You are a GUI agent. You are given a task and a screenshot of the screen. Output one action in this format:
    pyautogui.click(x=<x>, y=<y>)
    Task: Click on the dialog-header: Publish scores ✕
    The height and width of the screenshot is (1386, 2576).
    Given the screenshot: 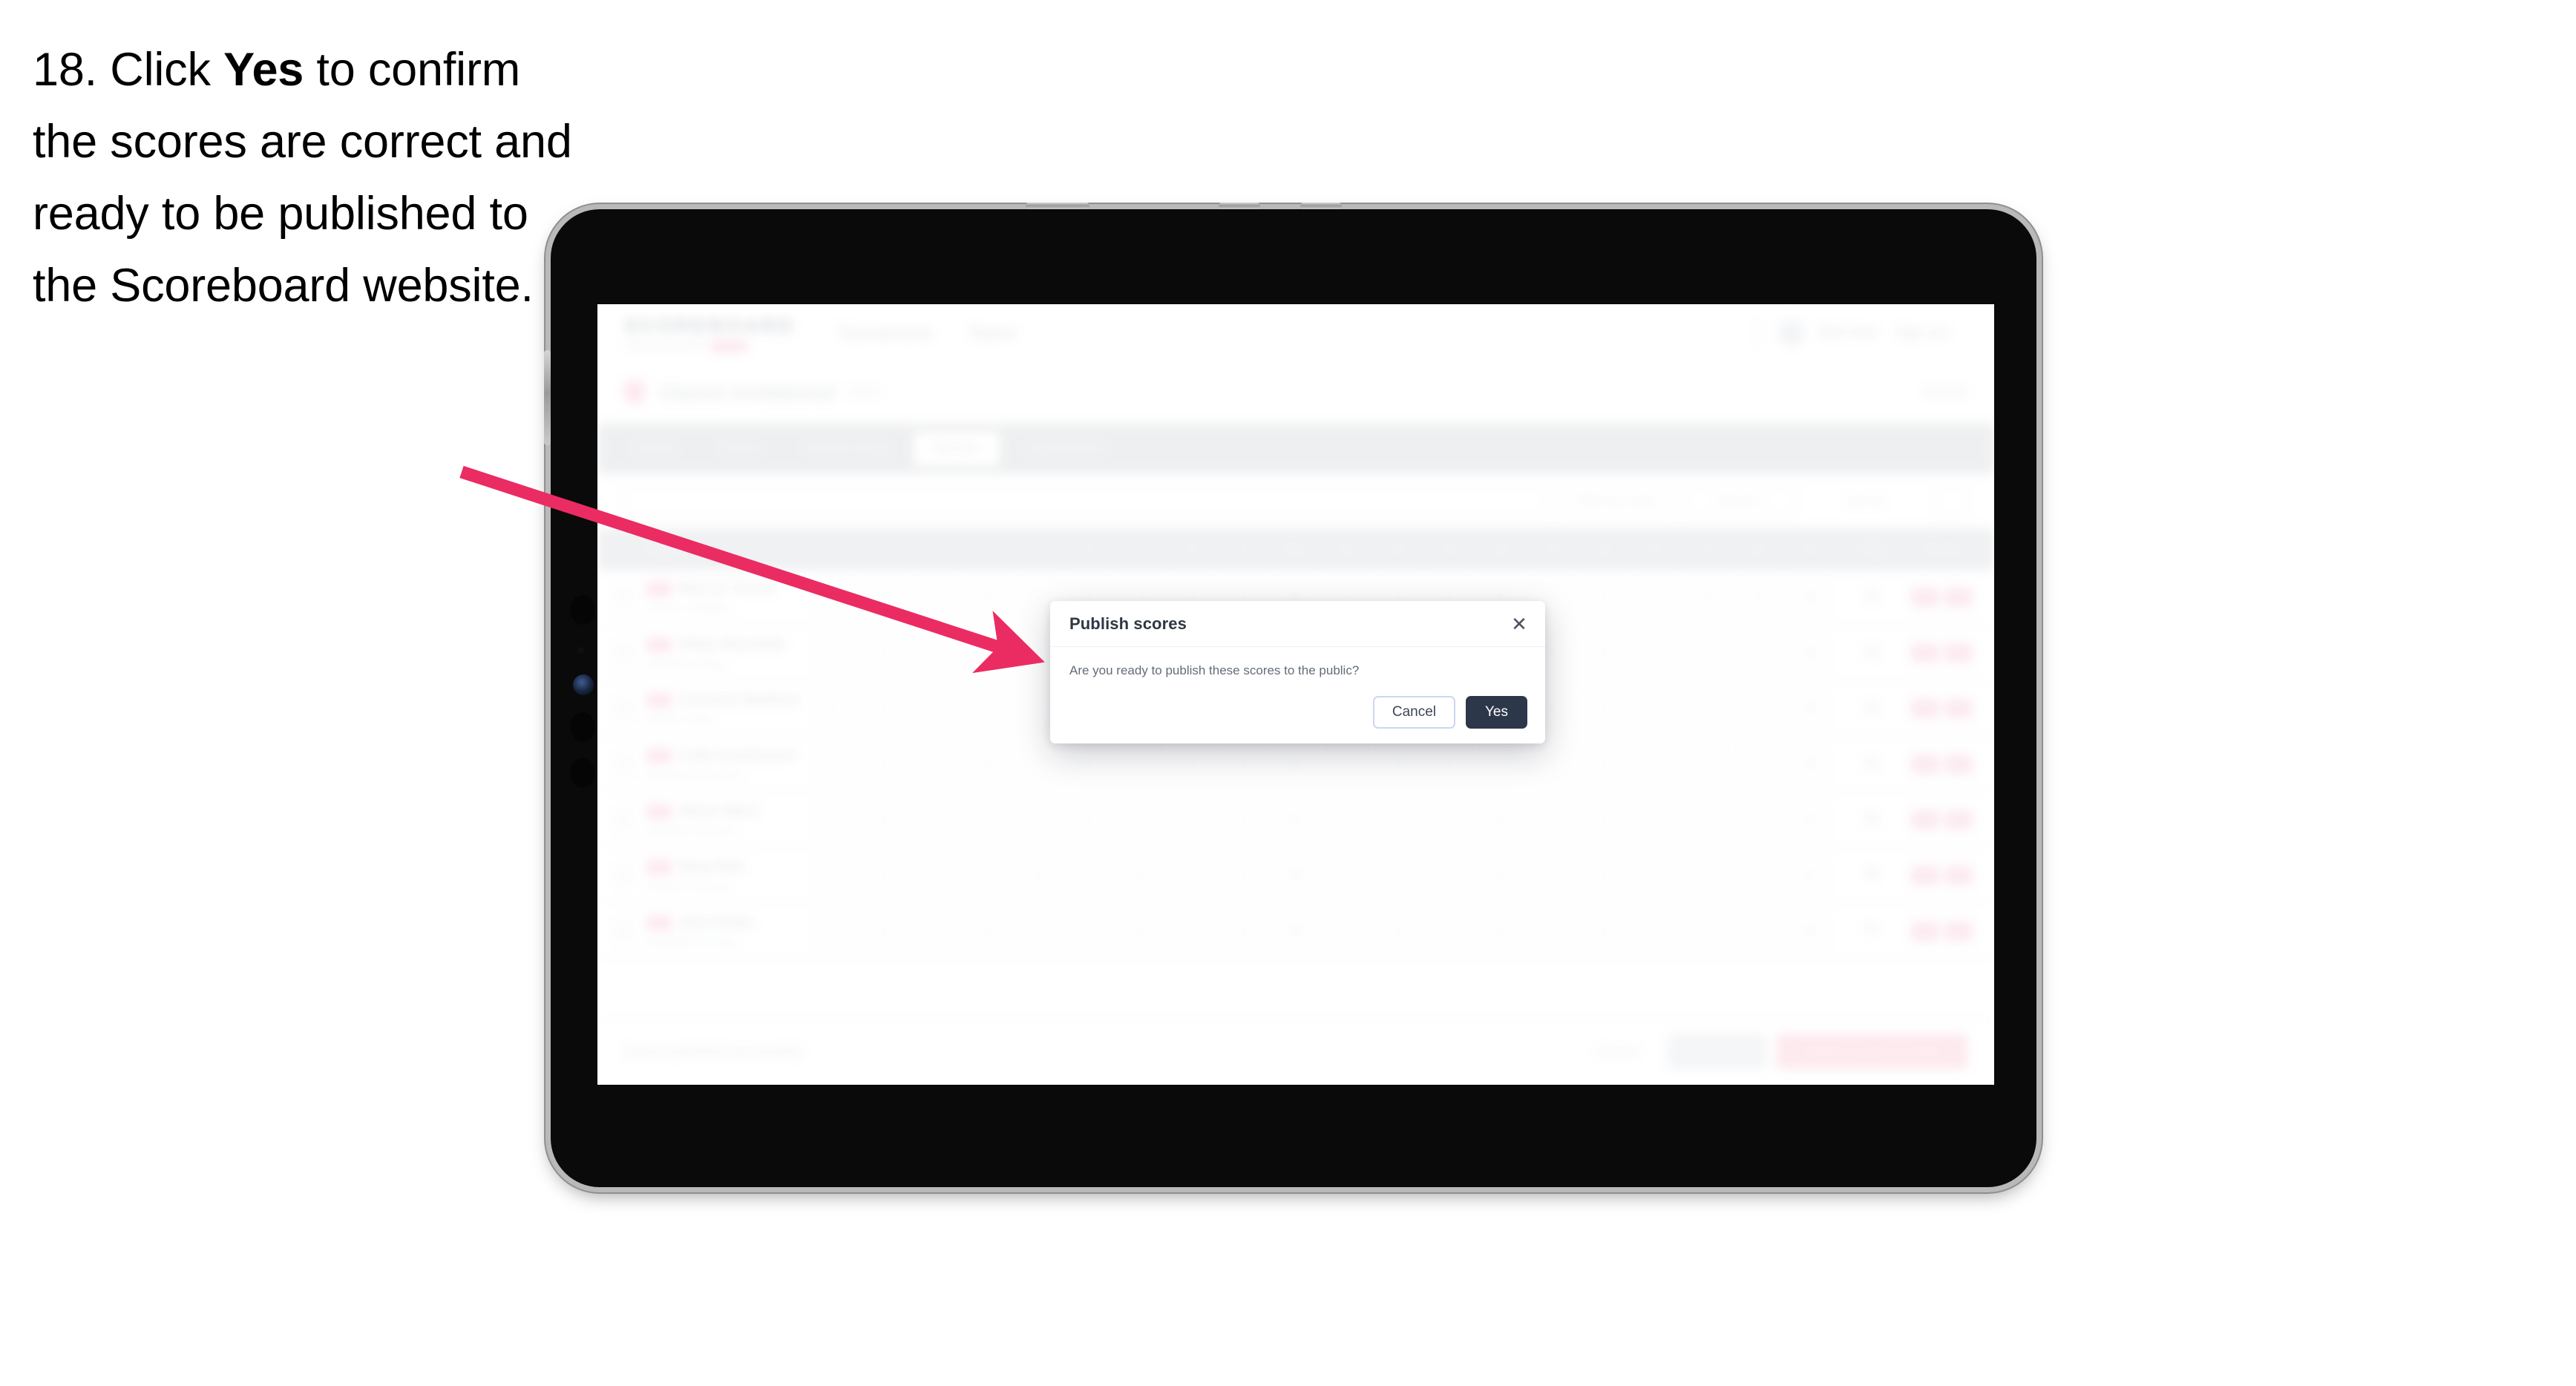 What is the action you would take?
    pyautogui.click(x=1298, y=624)
    